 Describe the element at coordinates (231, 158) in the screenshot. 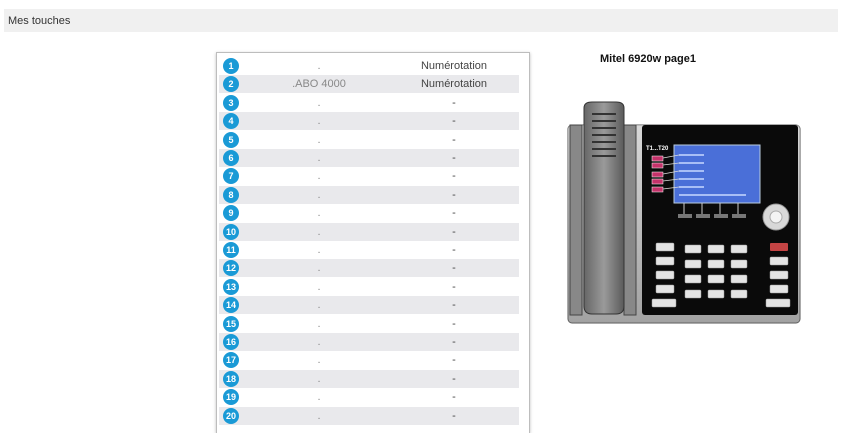

I see `key-number-badge: 6` at that location.